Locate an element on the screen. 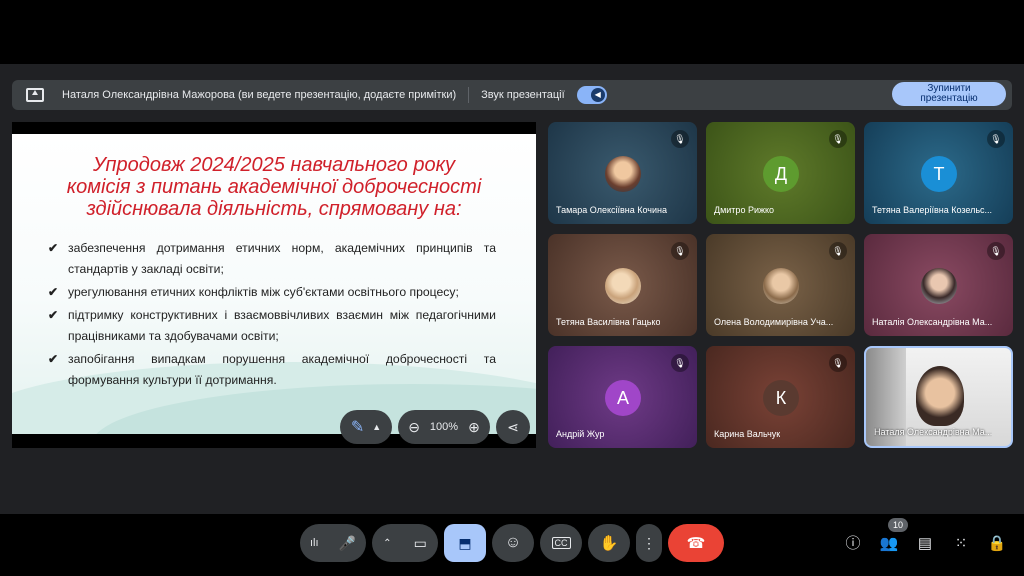 The width and height of the screenshot is (1024, 576). participant-tile: Д 🎙 Дмитро Рижко is located at coordinates (780, 173).